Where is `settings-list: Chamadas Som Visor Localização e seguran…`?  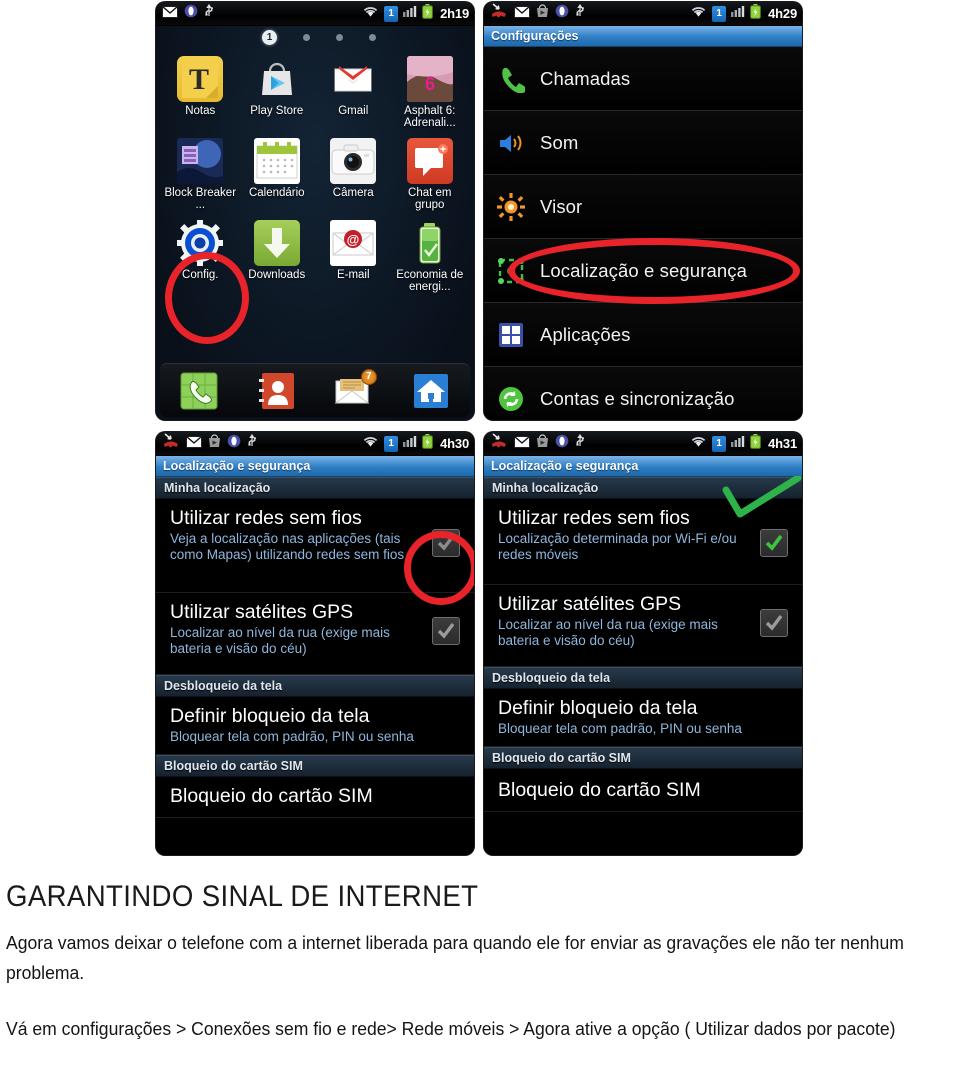
settings-list: Chamadas Som Visor Localização e seguran… is located at coordinates (643, 233).